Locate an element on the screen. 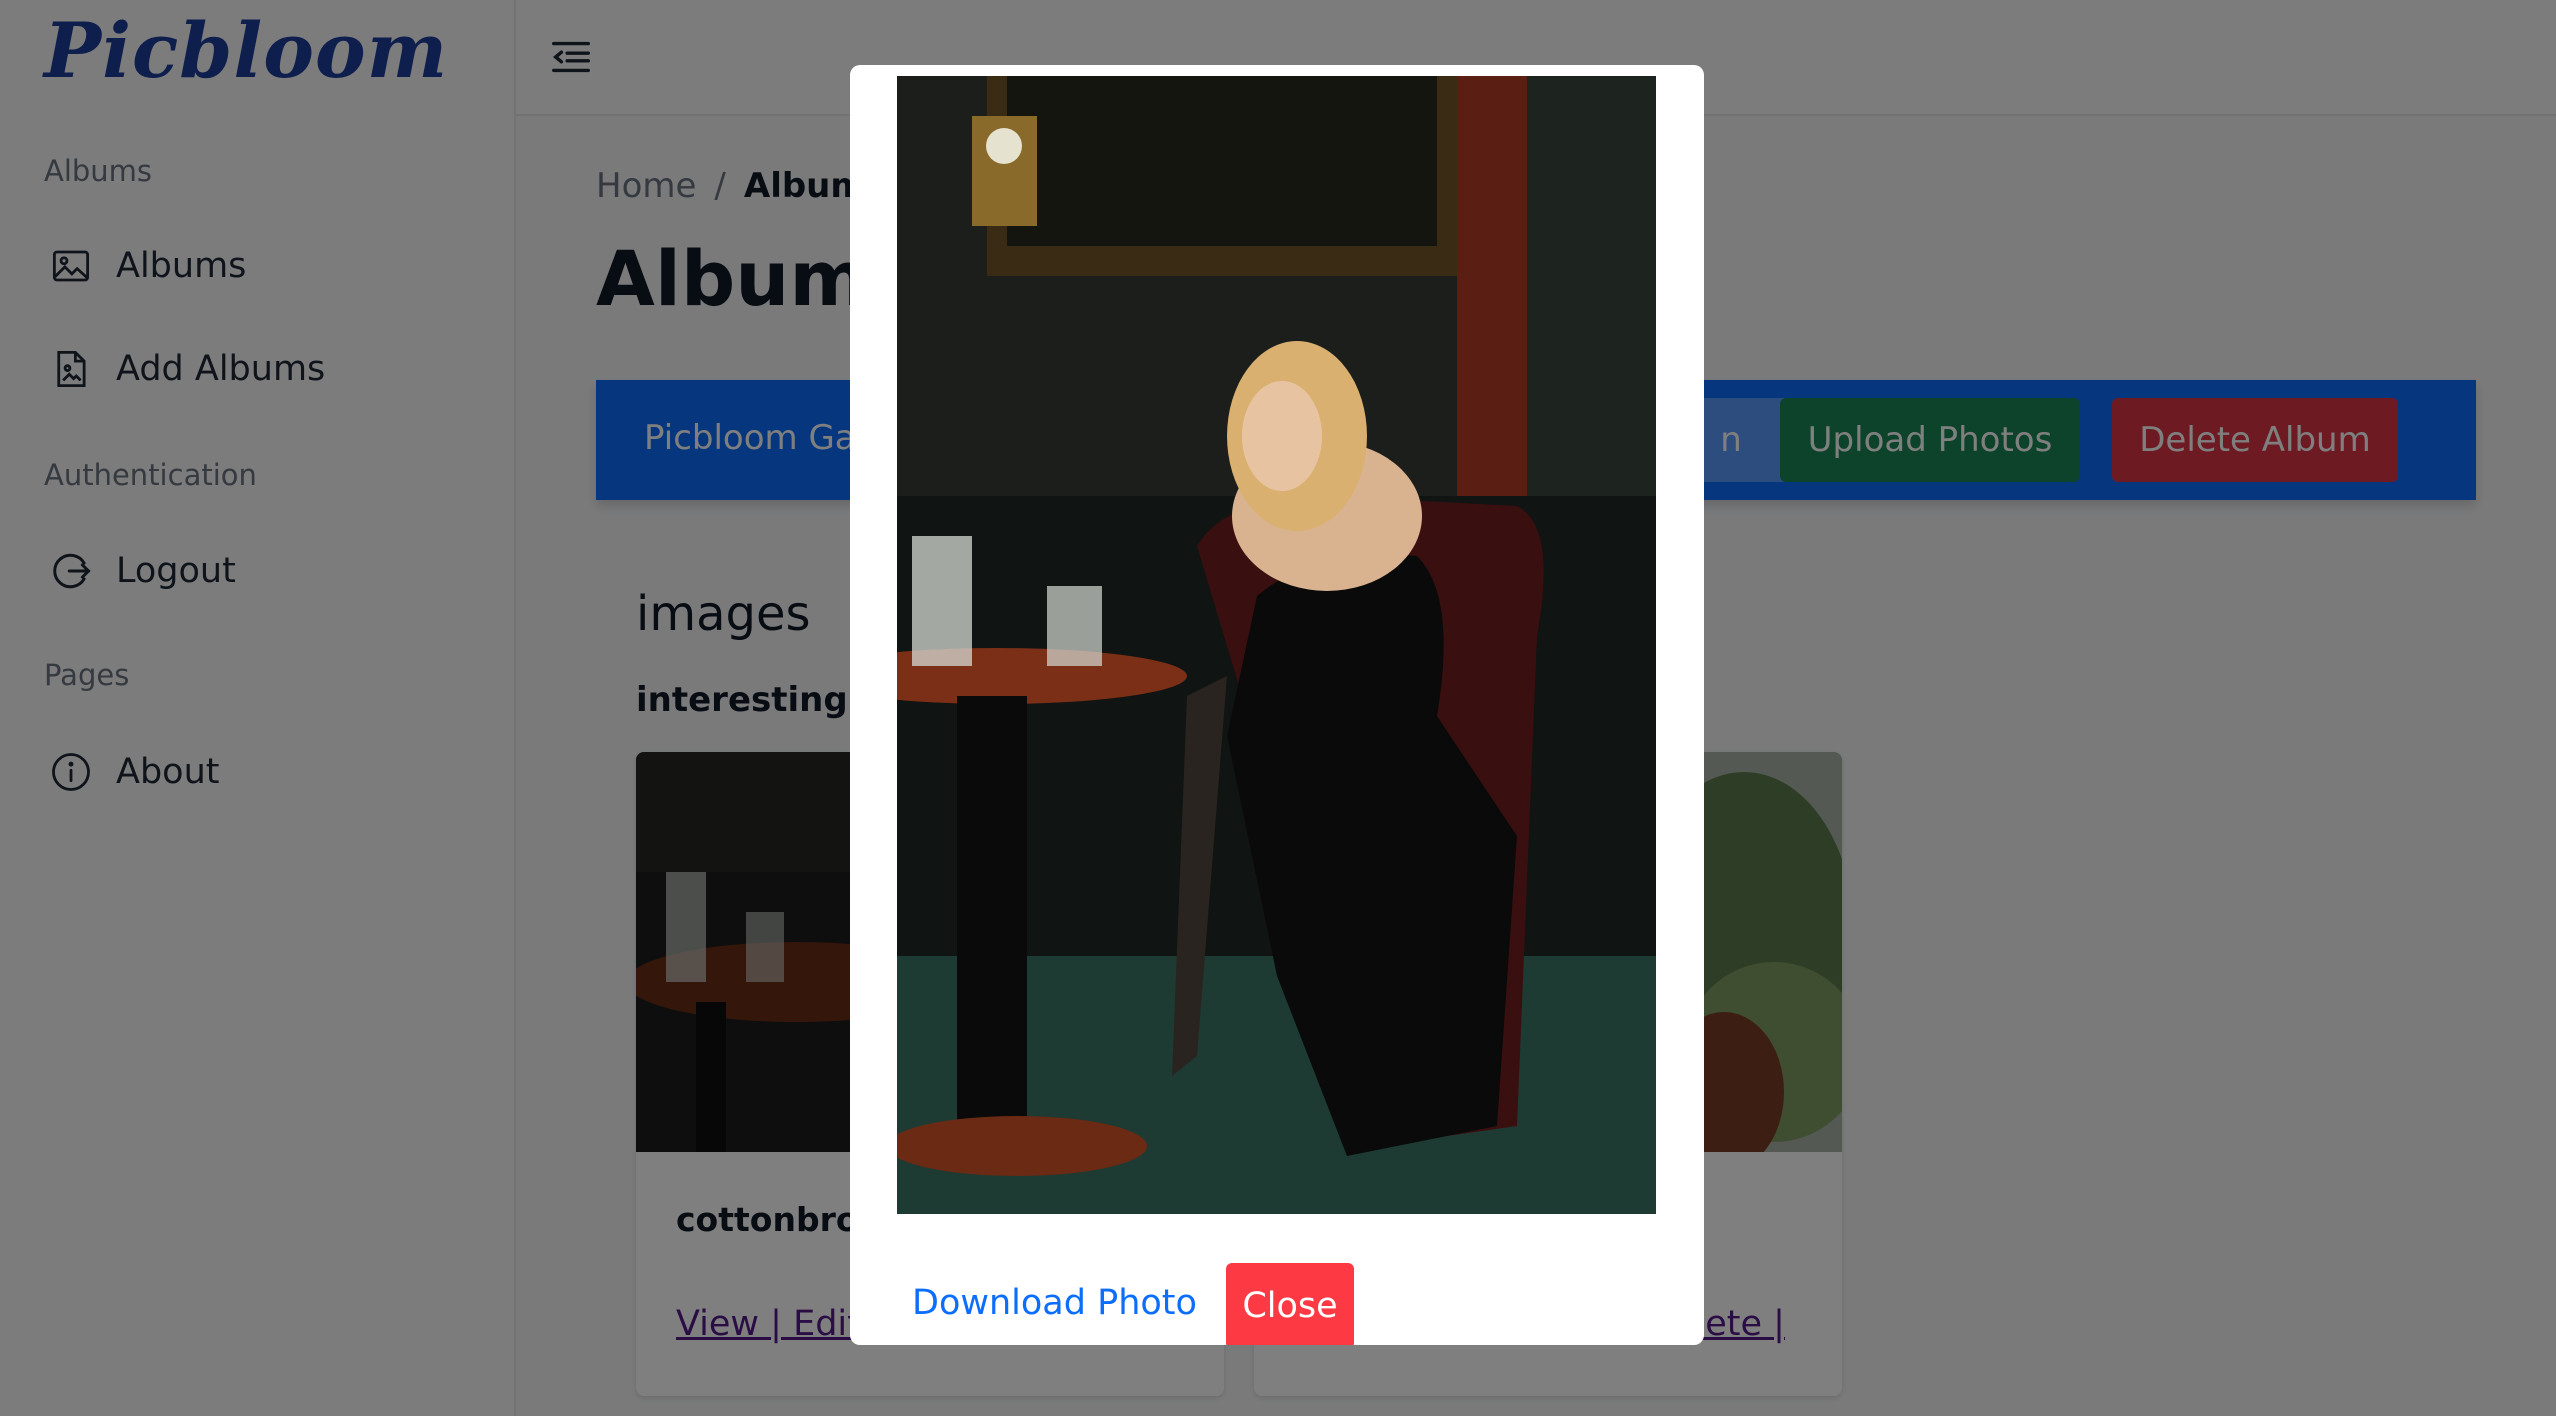  close-button: Close is located at coordinates (1290, 1304).